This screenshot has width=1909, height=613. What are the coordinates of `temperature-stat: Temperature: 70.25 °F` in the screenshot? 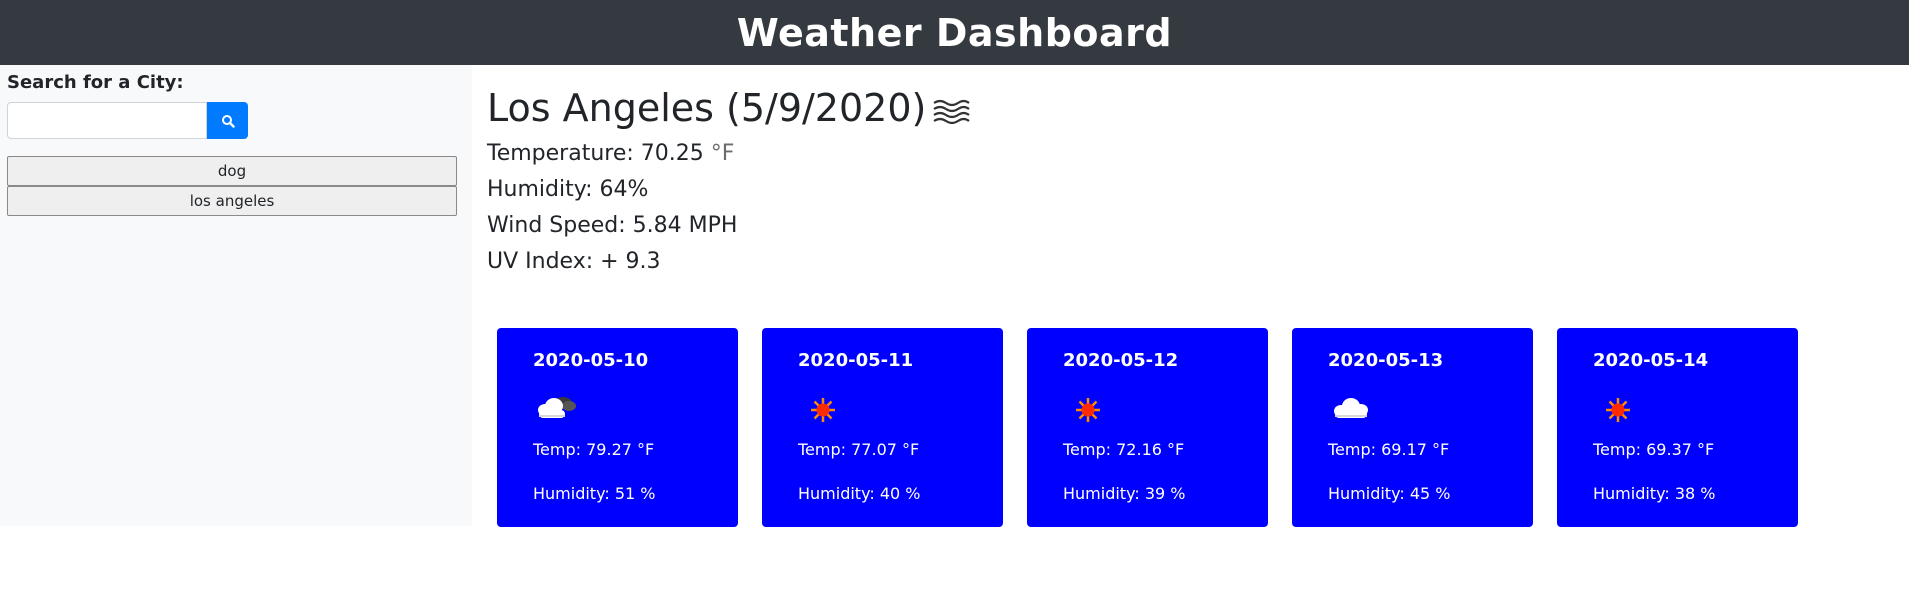 It's located at (728, 154).